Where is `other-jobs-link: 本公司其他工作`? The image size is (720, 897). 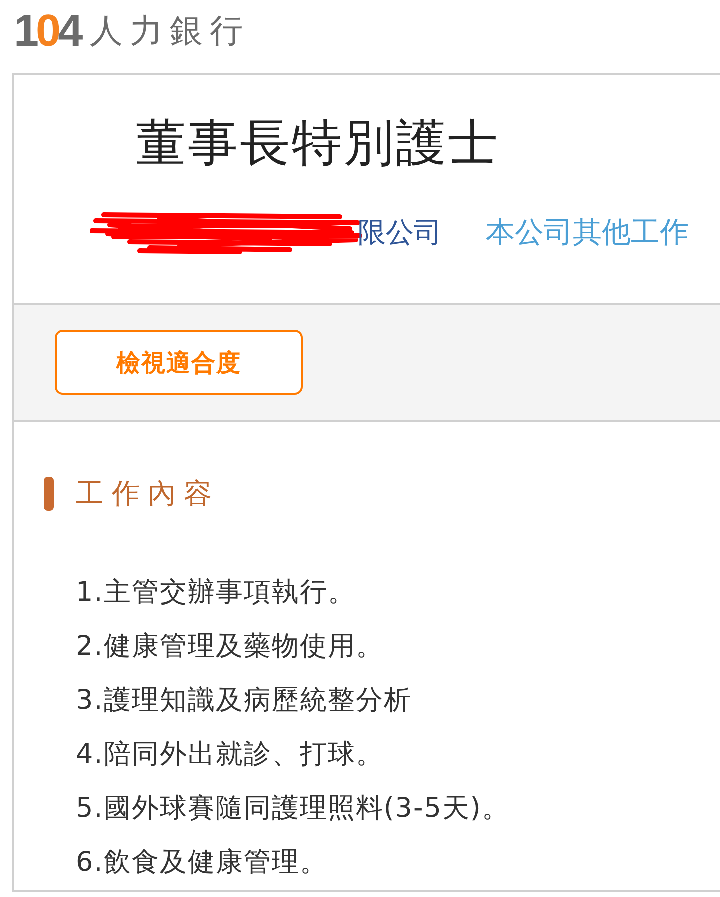 other-jobs-link: 本公司其他工作 is located at coordinates (587, 233).